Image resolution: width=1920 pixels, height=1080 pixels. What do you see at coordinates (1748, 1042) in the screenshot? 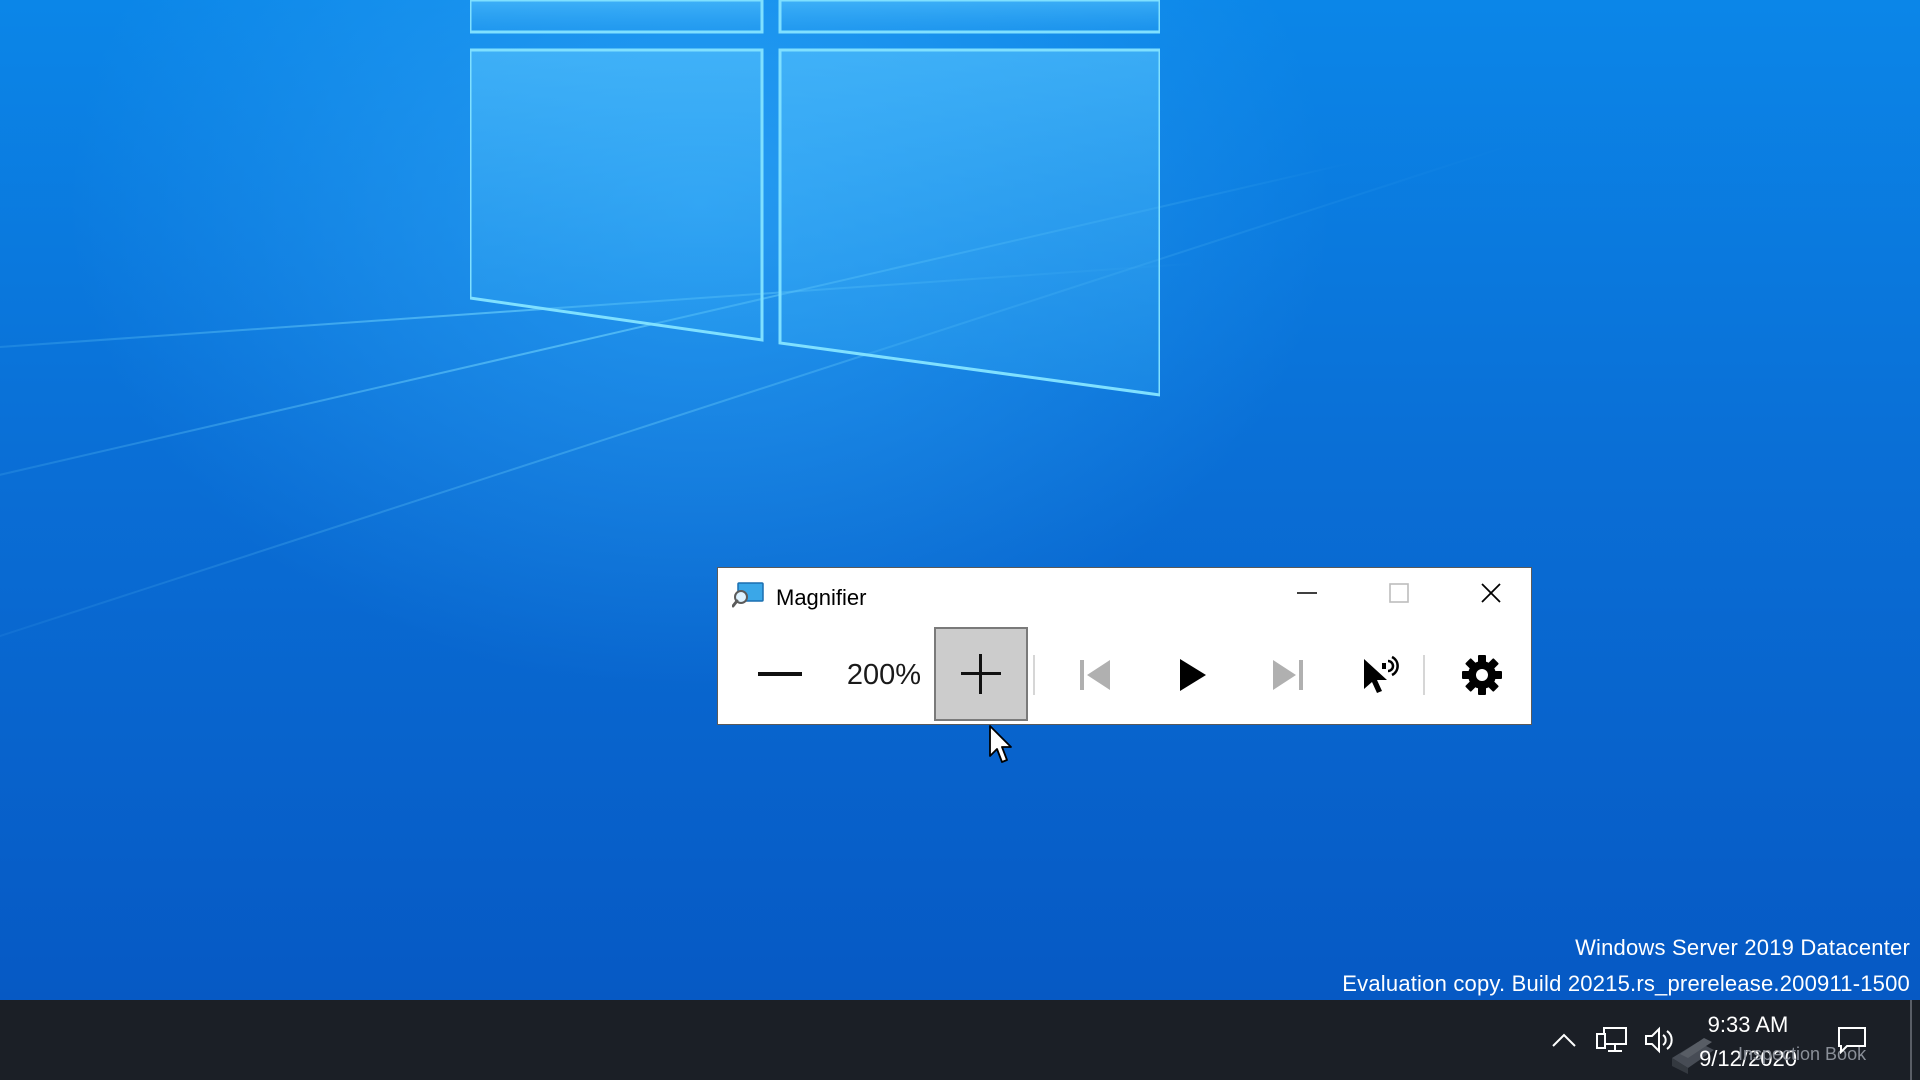
I see `clock: 9:33 AM 9/12/2020` at bounding box center [1748, 1042].